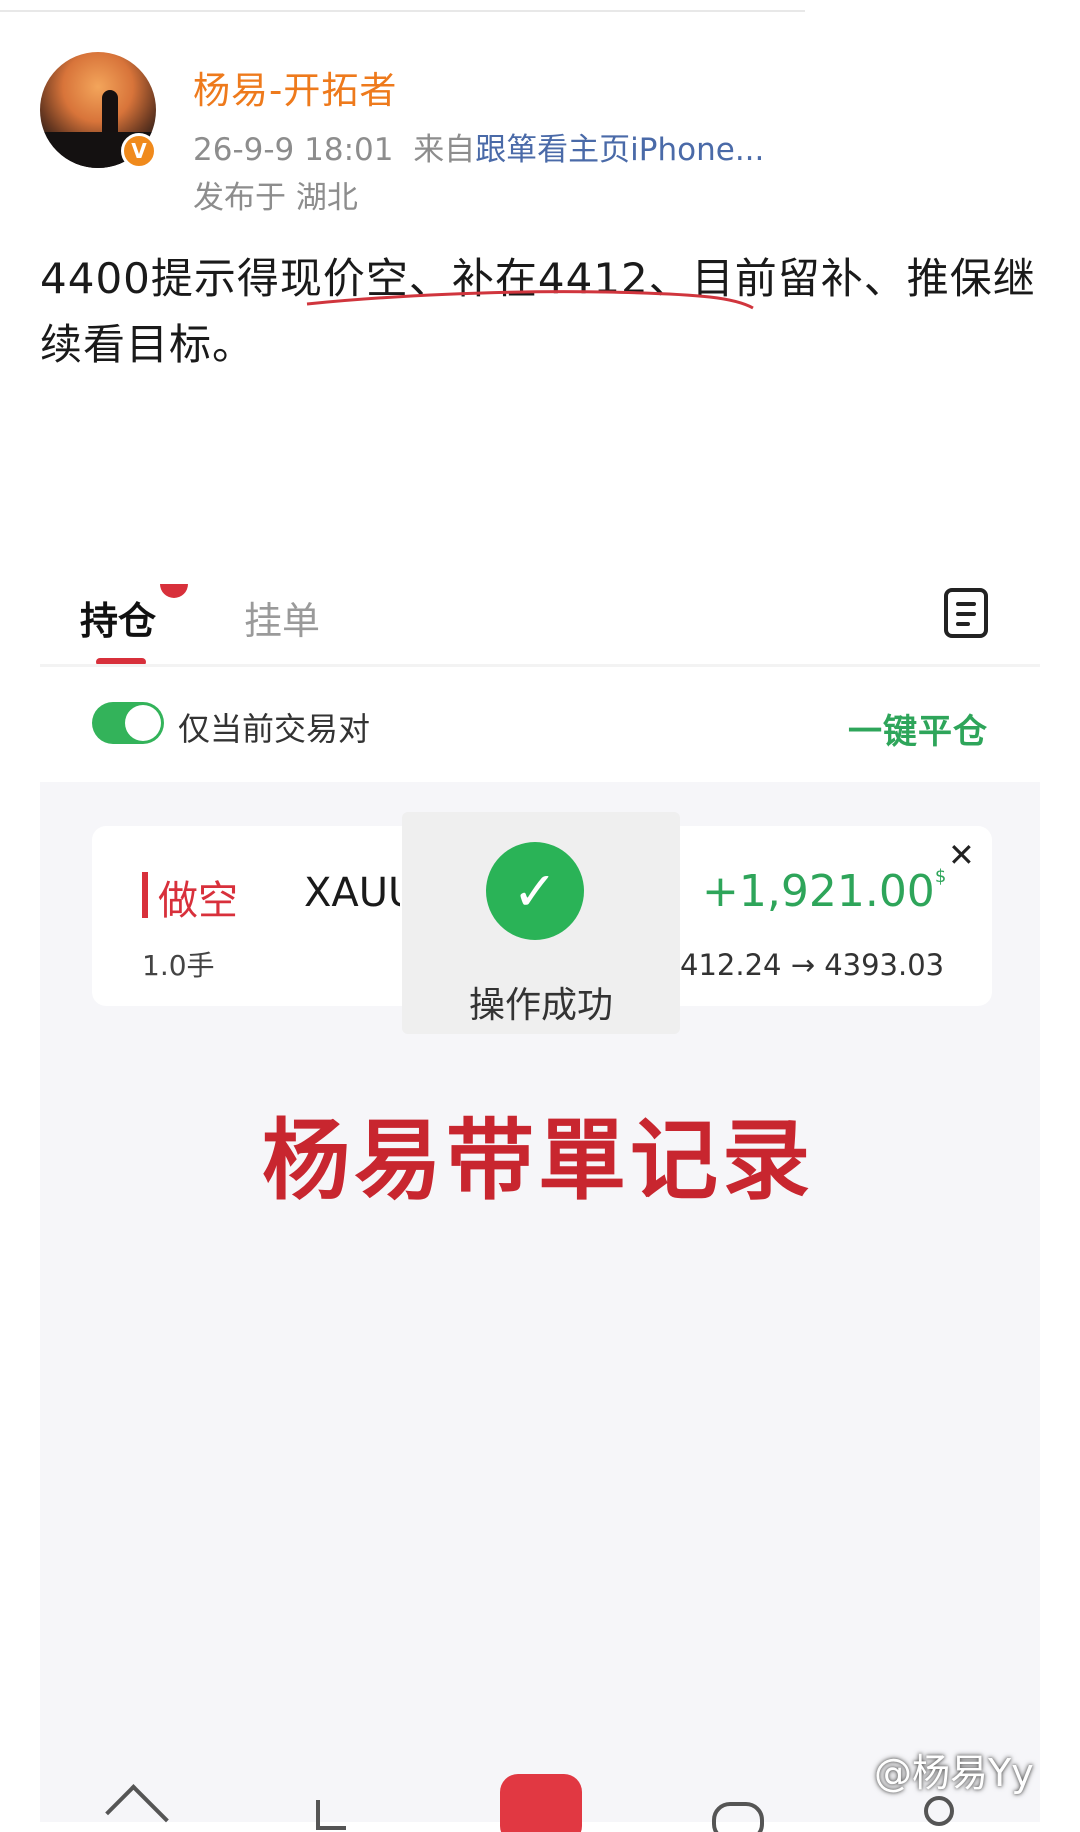  Describe the element at coordinates (939, 1811) in the screenshot. I see `user-icon` at that location.